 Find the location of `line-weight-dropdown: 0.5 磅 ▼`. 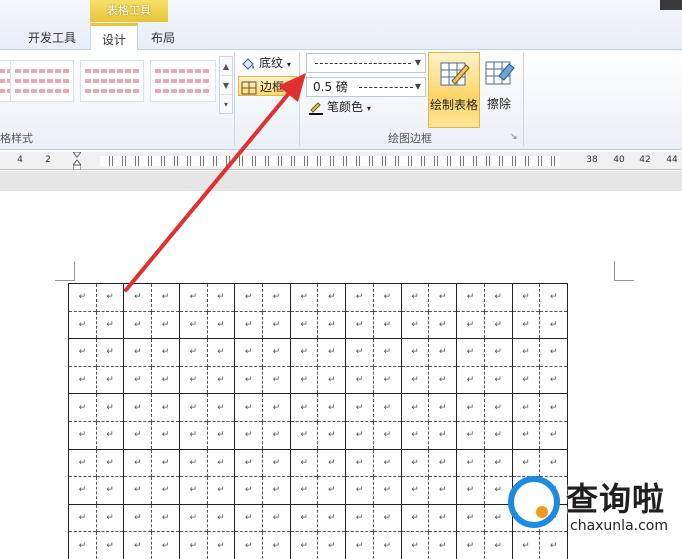

line-weight-dropdown: 0.5 磅 ▼ is located at coordinates (366, 87).